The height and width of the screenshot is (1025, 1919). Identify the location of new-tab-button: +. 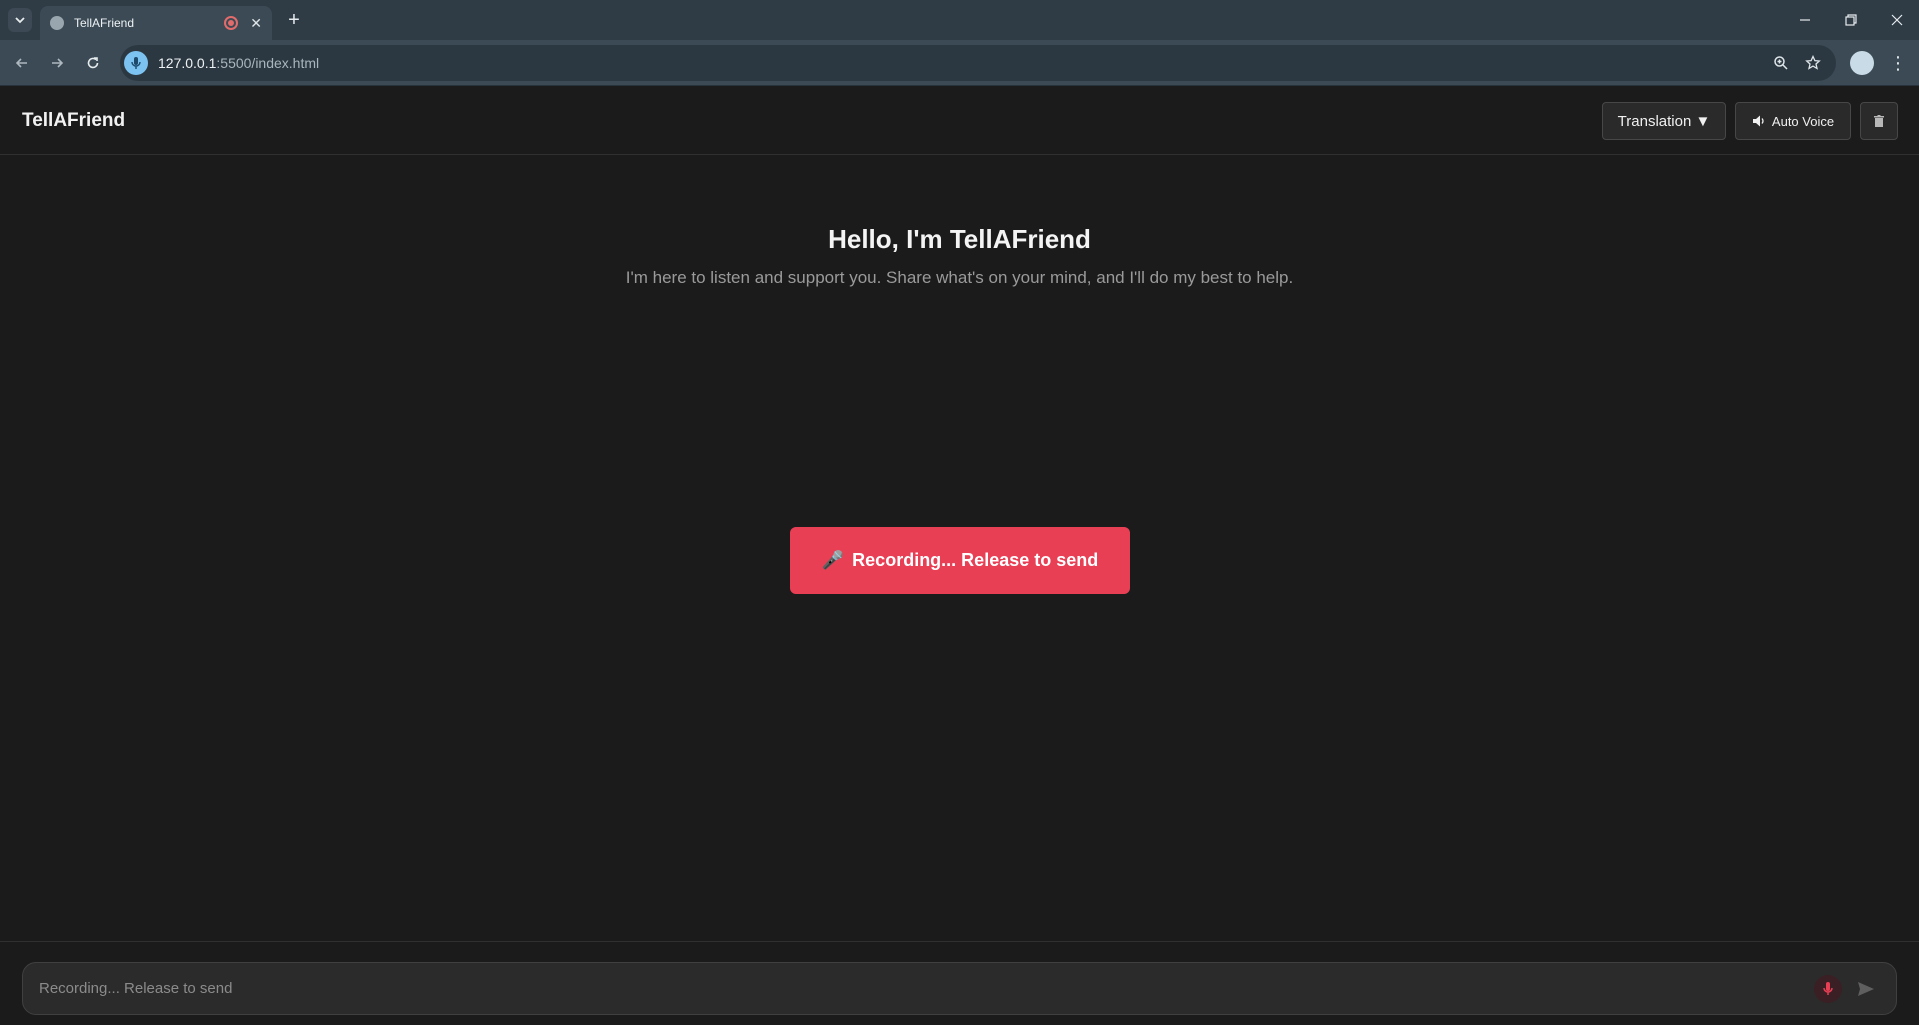
(294, 20).